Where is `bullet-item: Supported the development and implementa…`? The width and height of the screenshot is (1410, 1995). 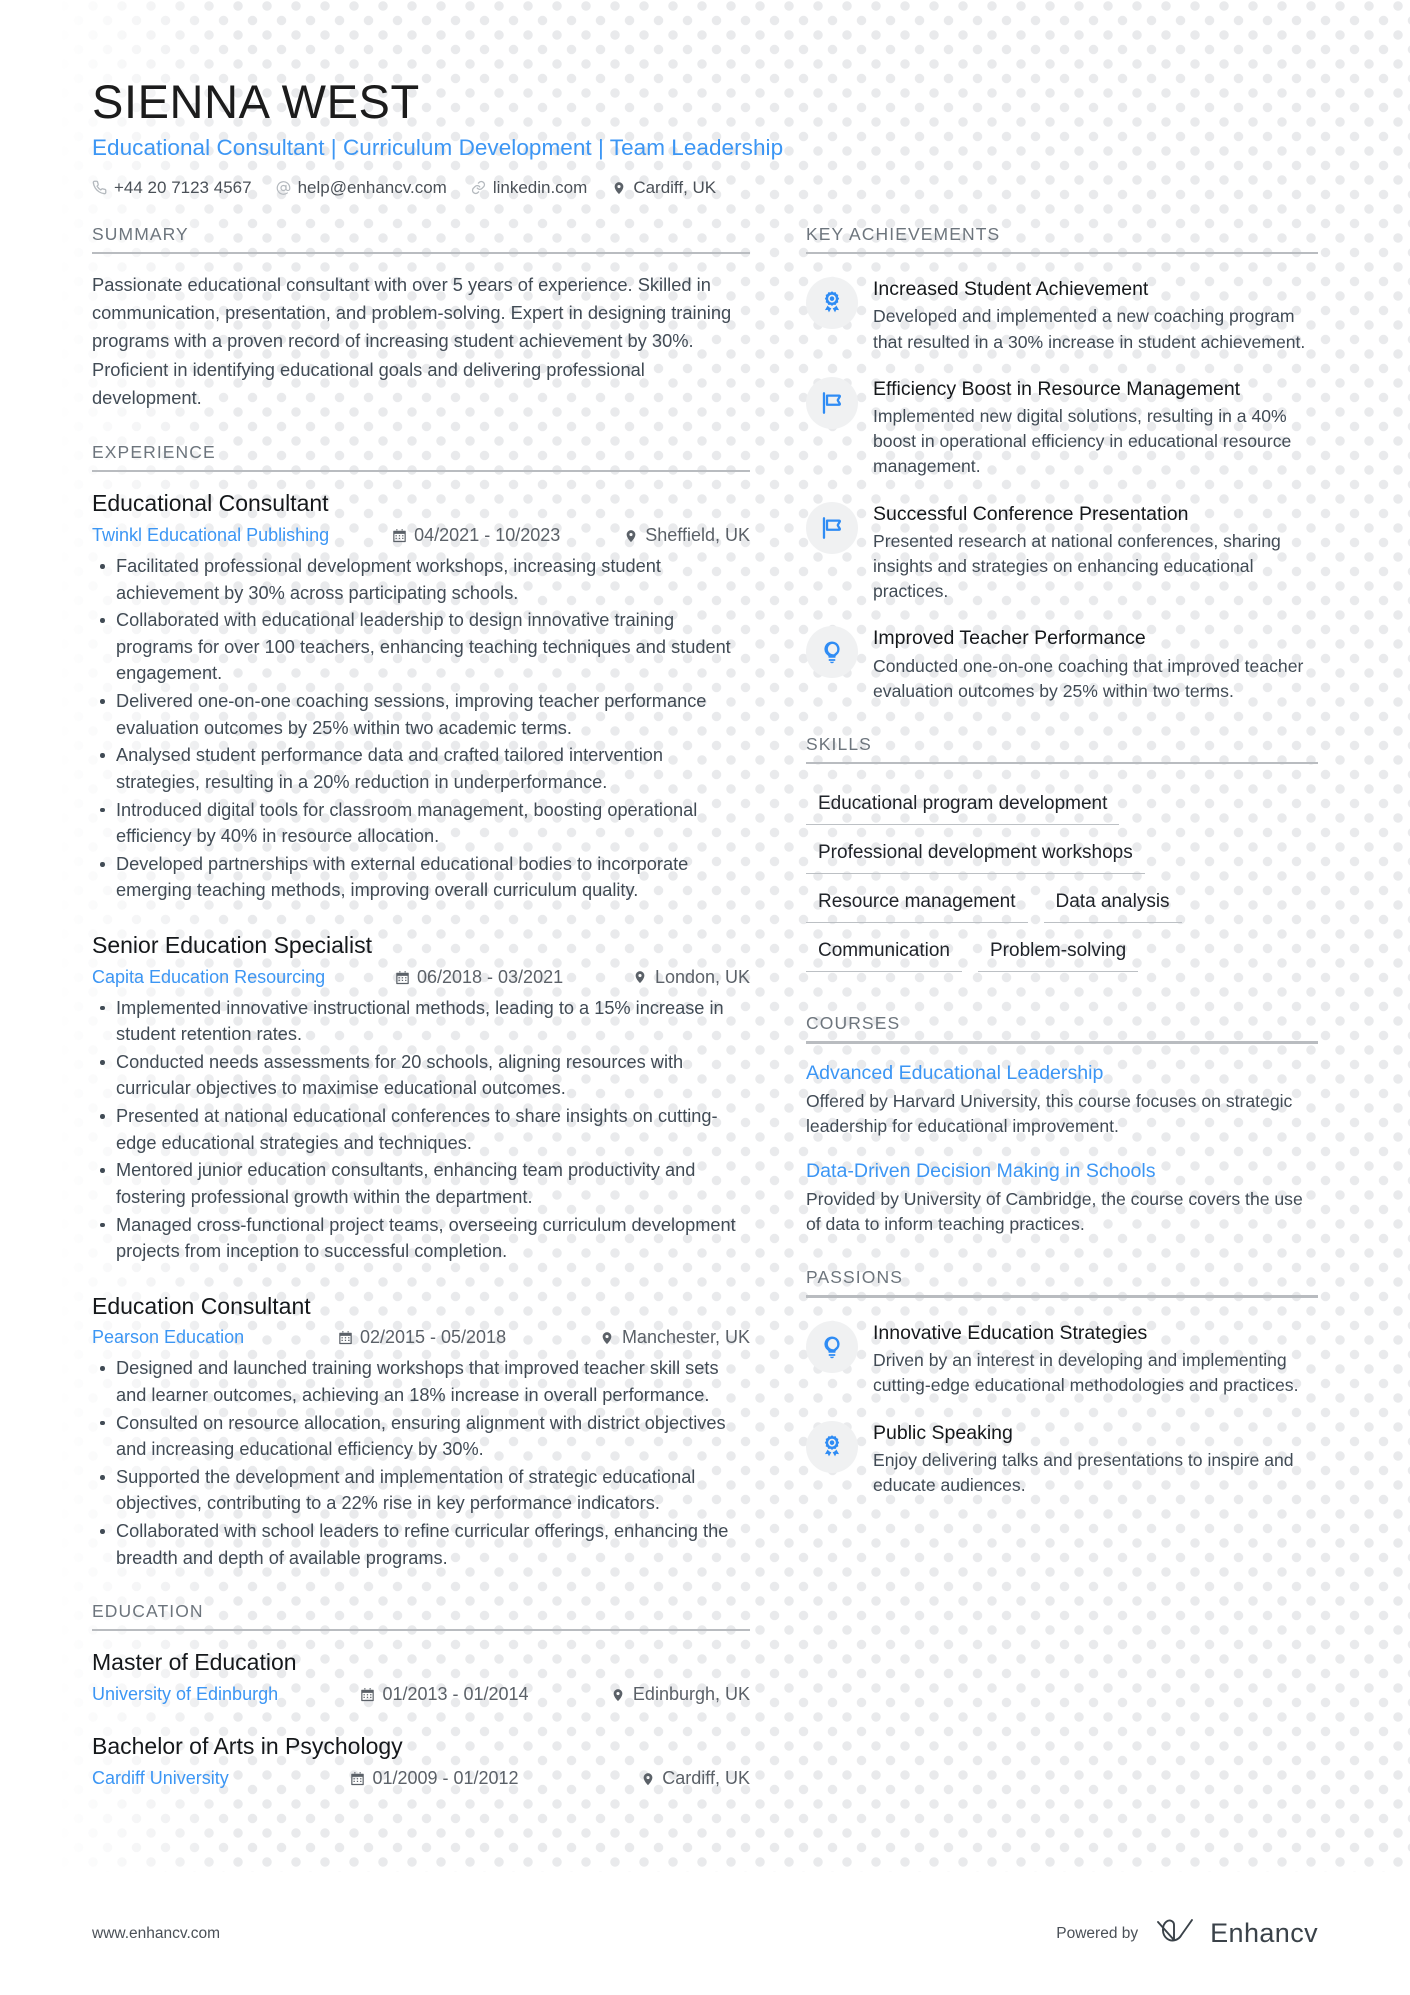 bullet-item: Supported the development and implementa… is located at coordinates (425, 1490).